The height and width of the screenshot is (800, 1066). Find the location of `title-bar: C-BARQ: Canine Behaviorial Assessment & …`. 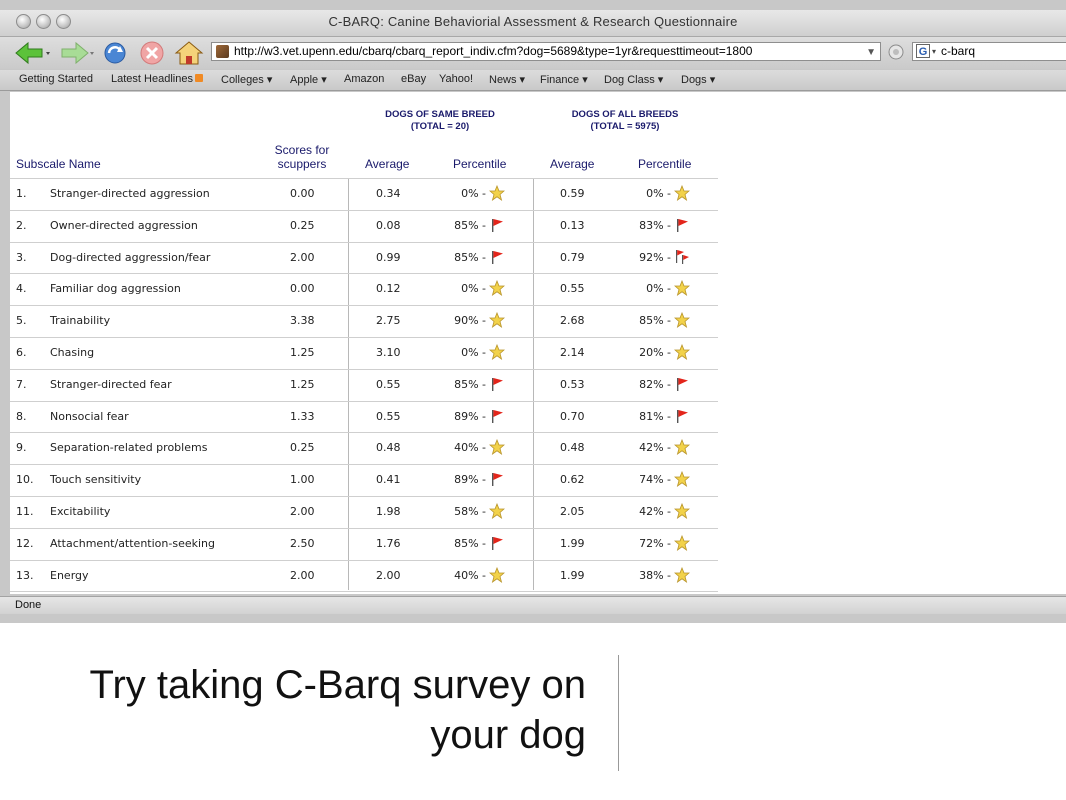

title-bar: C-BARQ: Canine Behaviorial Assessment & … is located at coordinates (533, 23).